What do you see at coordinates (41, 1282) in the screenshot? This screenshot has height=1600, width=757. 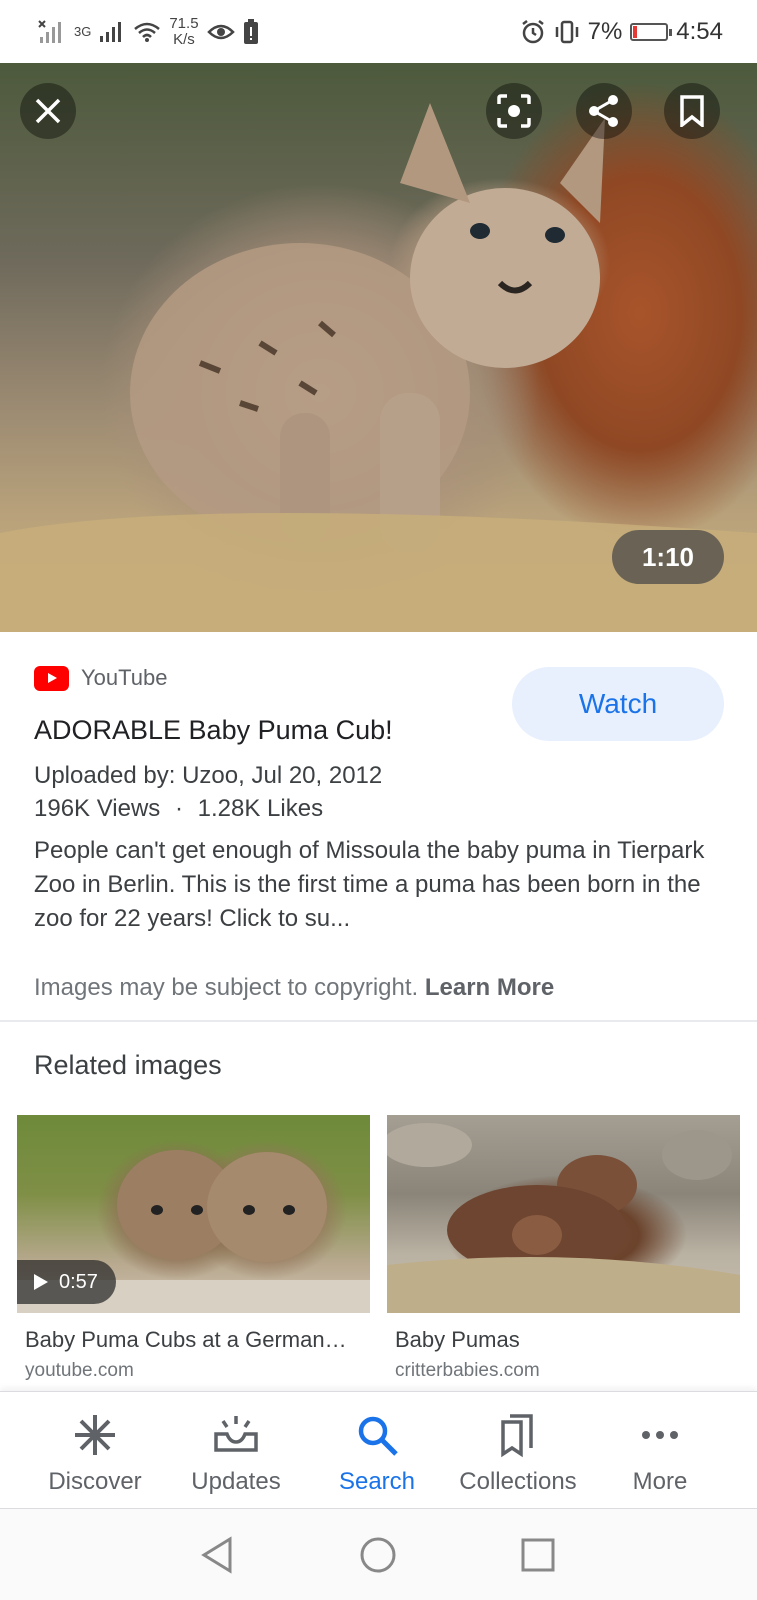 I see `play-icon` at bounding box center [41, 1282].